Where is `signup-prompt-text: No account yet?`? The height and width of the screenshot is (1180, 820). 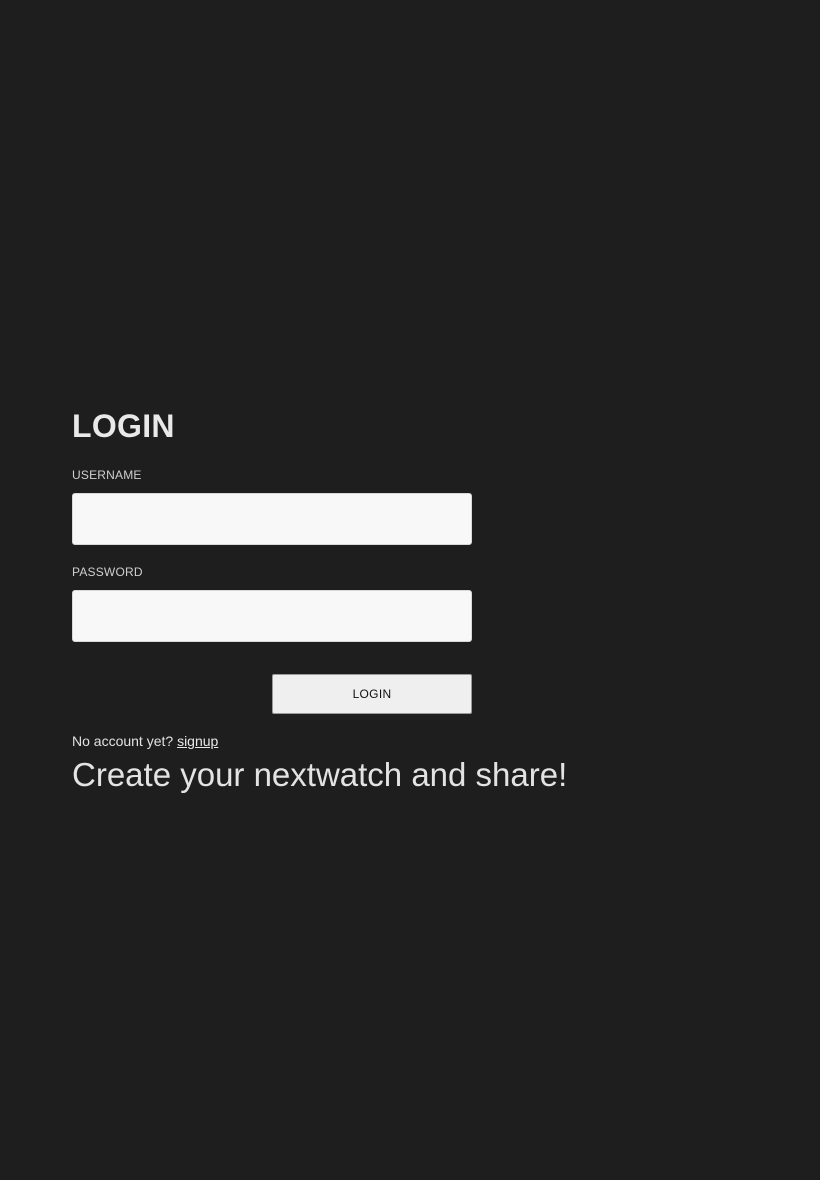 signup-prompt-text: No account yet? is located at coordinates (123, 741).